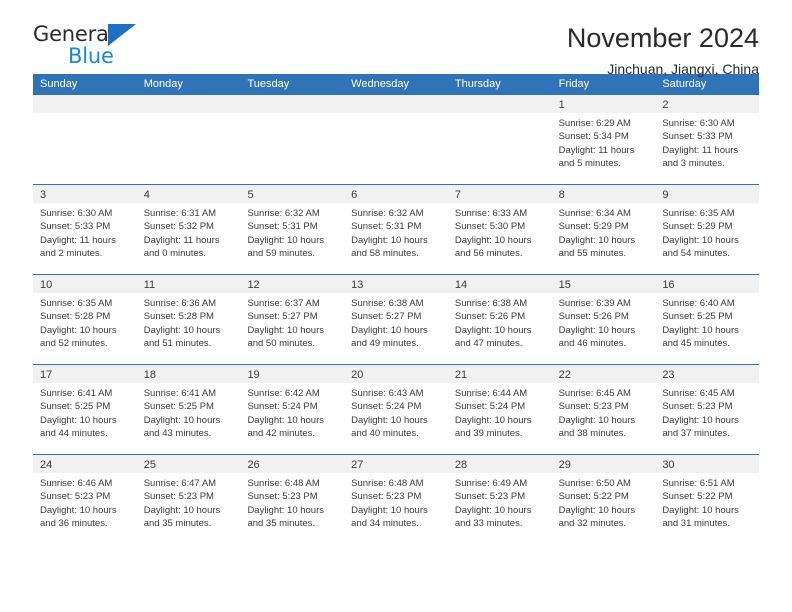 Image resolution: width=792 pixels, height=612 pixels. I want to click on day-number-band: 7, so click(499, 194).